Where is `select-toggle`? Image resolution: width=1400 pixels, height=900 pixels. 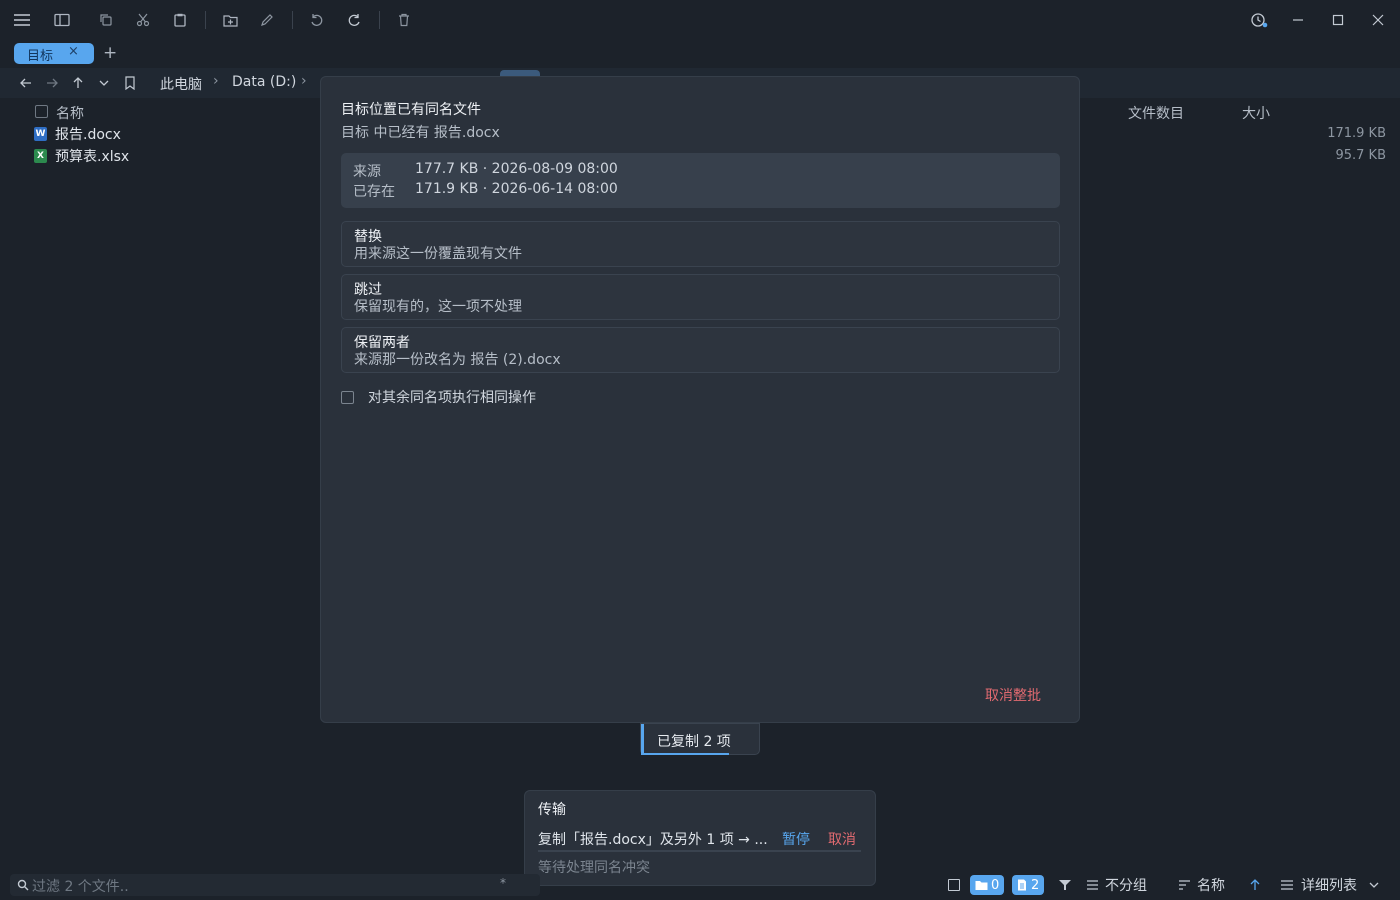
select-toggle is located at coordinates (954, 885).